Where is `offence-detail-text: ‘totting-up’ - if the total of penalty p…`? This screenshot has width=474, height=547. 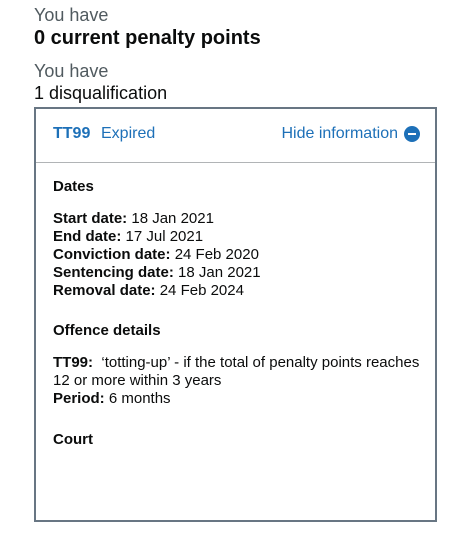
offence-detail-text: ‘totting-up’ - if the total of penalty p… is located at coordinates (236, 371).